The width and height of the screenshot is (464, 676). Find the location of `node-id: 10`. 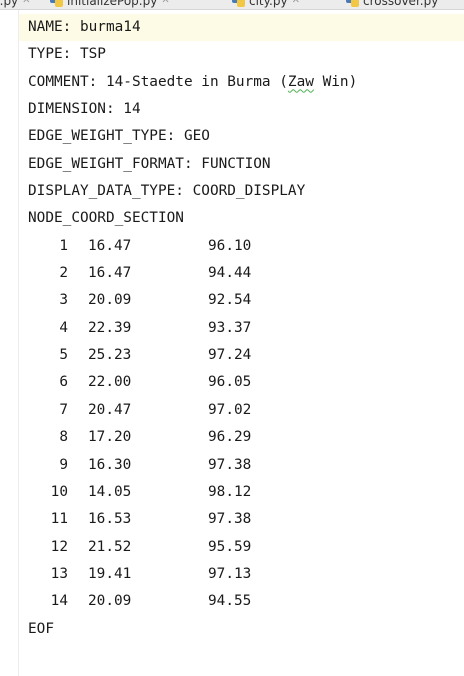

node-id: 10 is located at coordinates (59, 491).